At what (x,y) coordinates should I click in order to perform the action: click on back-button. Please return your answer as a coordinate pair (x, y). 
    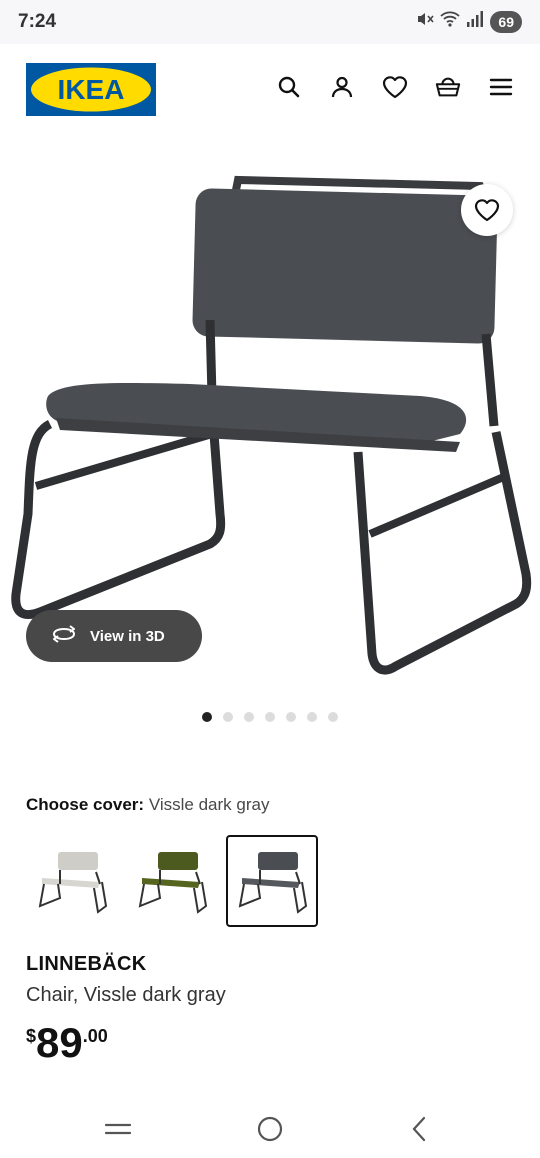
    Looking at the image, I should click on (420, 1129).